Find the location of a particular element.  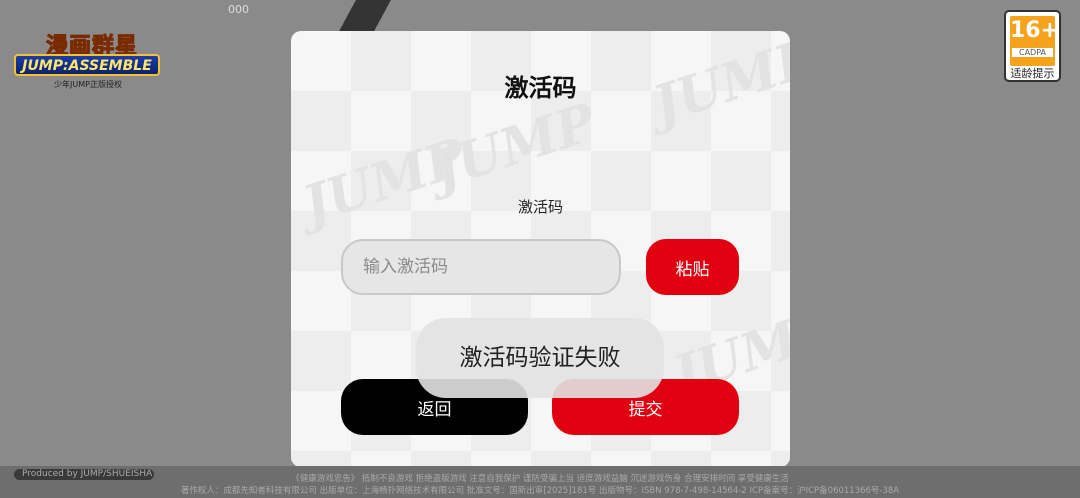

background-streak is located at coordinates (365, 17).